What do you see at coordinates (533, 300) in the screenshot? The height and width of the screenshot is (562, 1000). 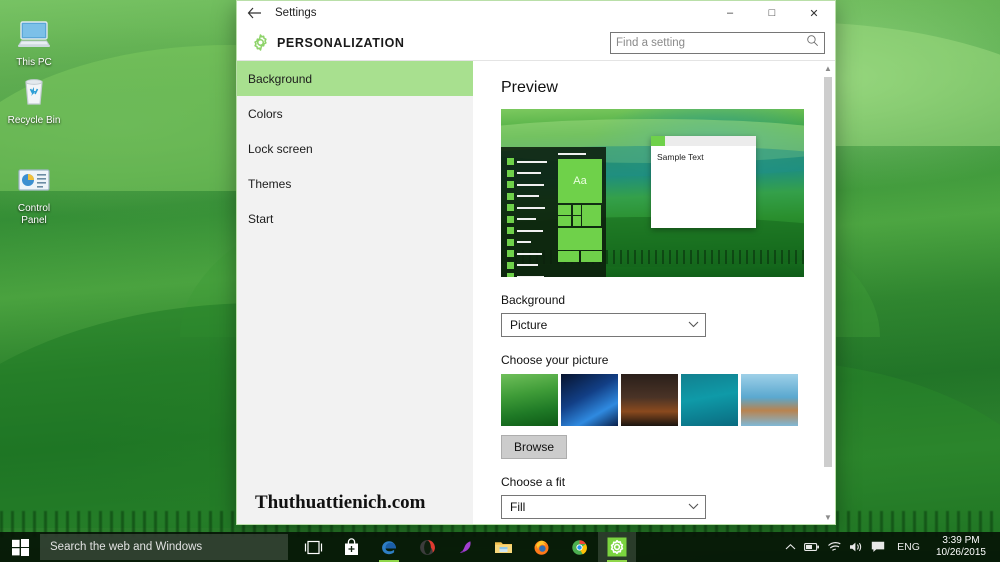 I see `background-label: Background` at bounding box center [533, 300].